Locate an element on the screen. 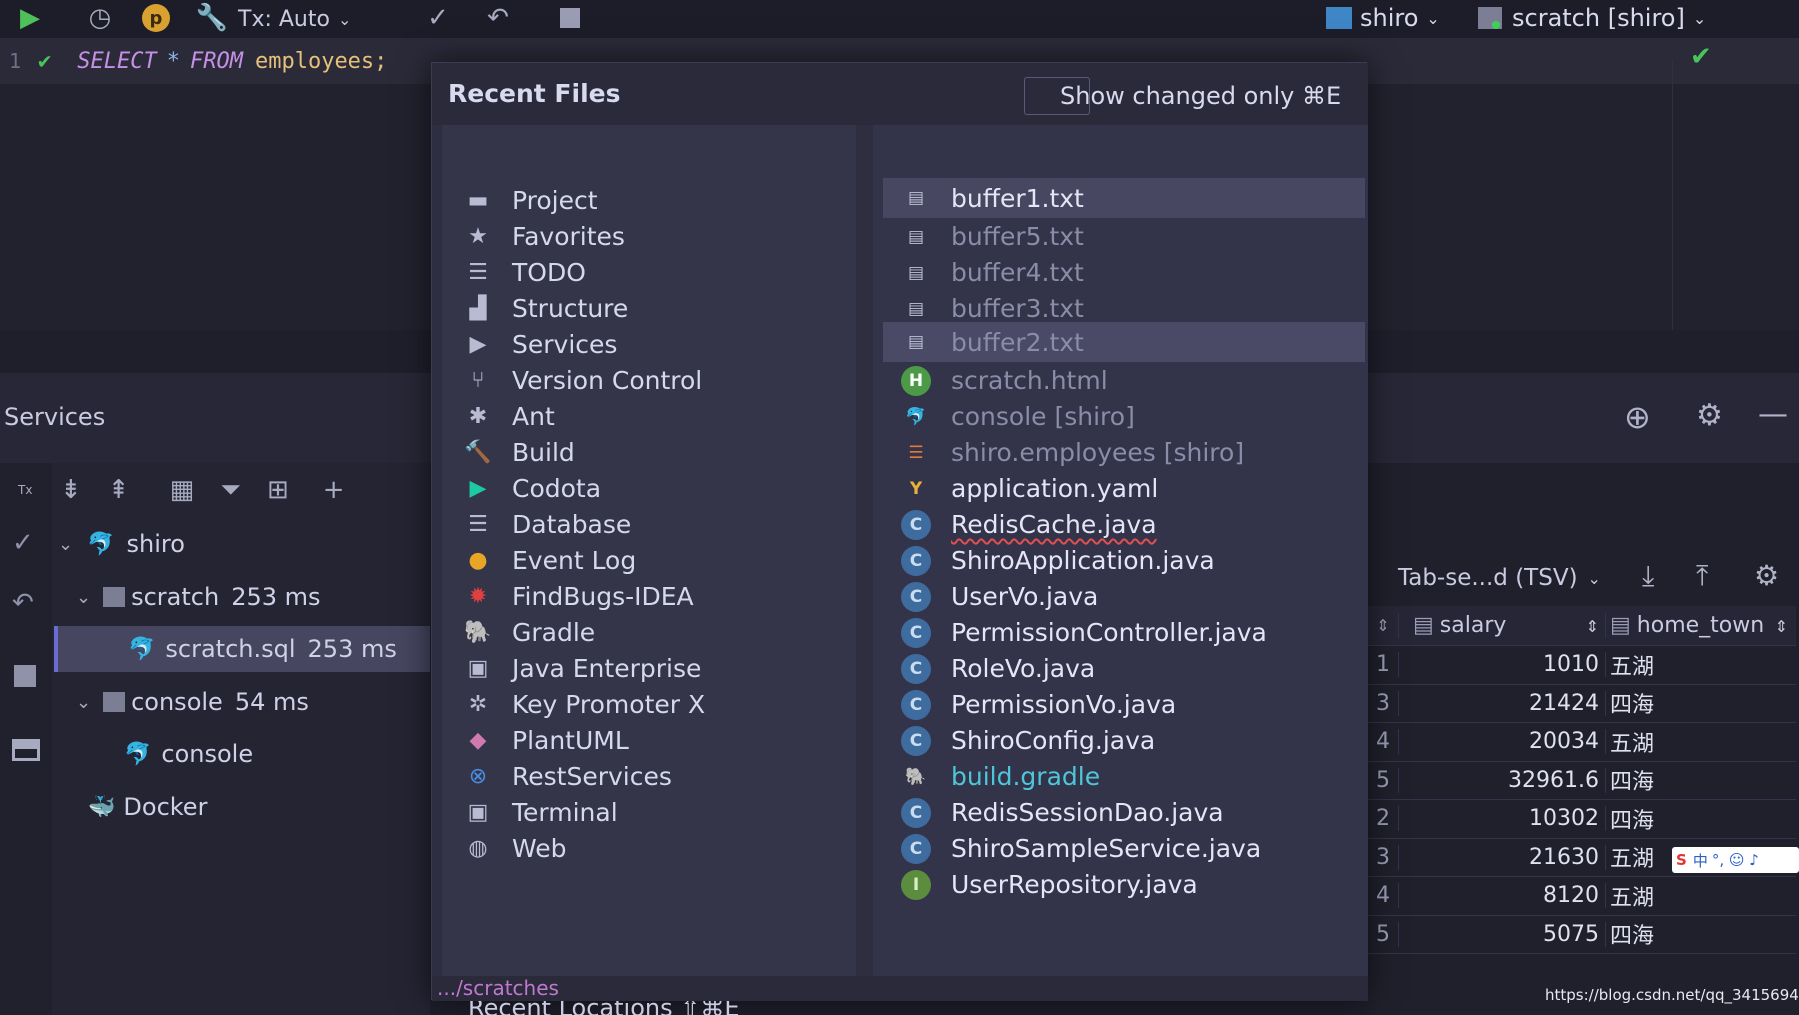 The height and width of the screenshot is (1015, 1799). tool-window-item-web: ◍ Web is located at coordinates (654, 848).